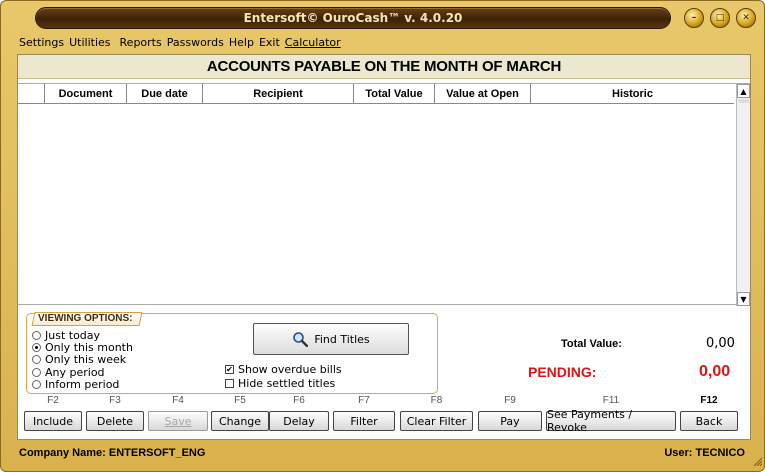 The width and height of the screenshot is (765, 472). What do you see at coordinates (364, 421) in the screenshot?
I see `filter-button: Filter` at bounding box center [364, 421].